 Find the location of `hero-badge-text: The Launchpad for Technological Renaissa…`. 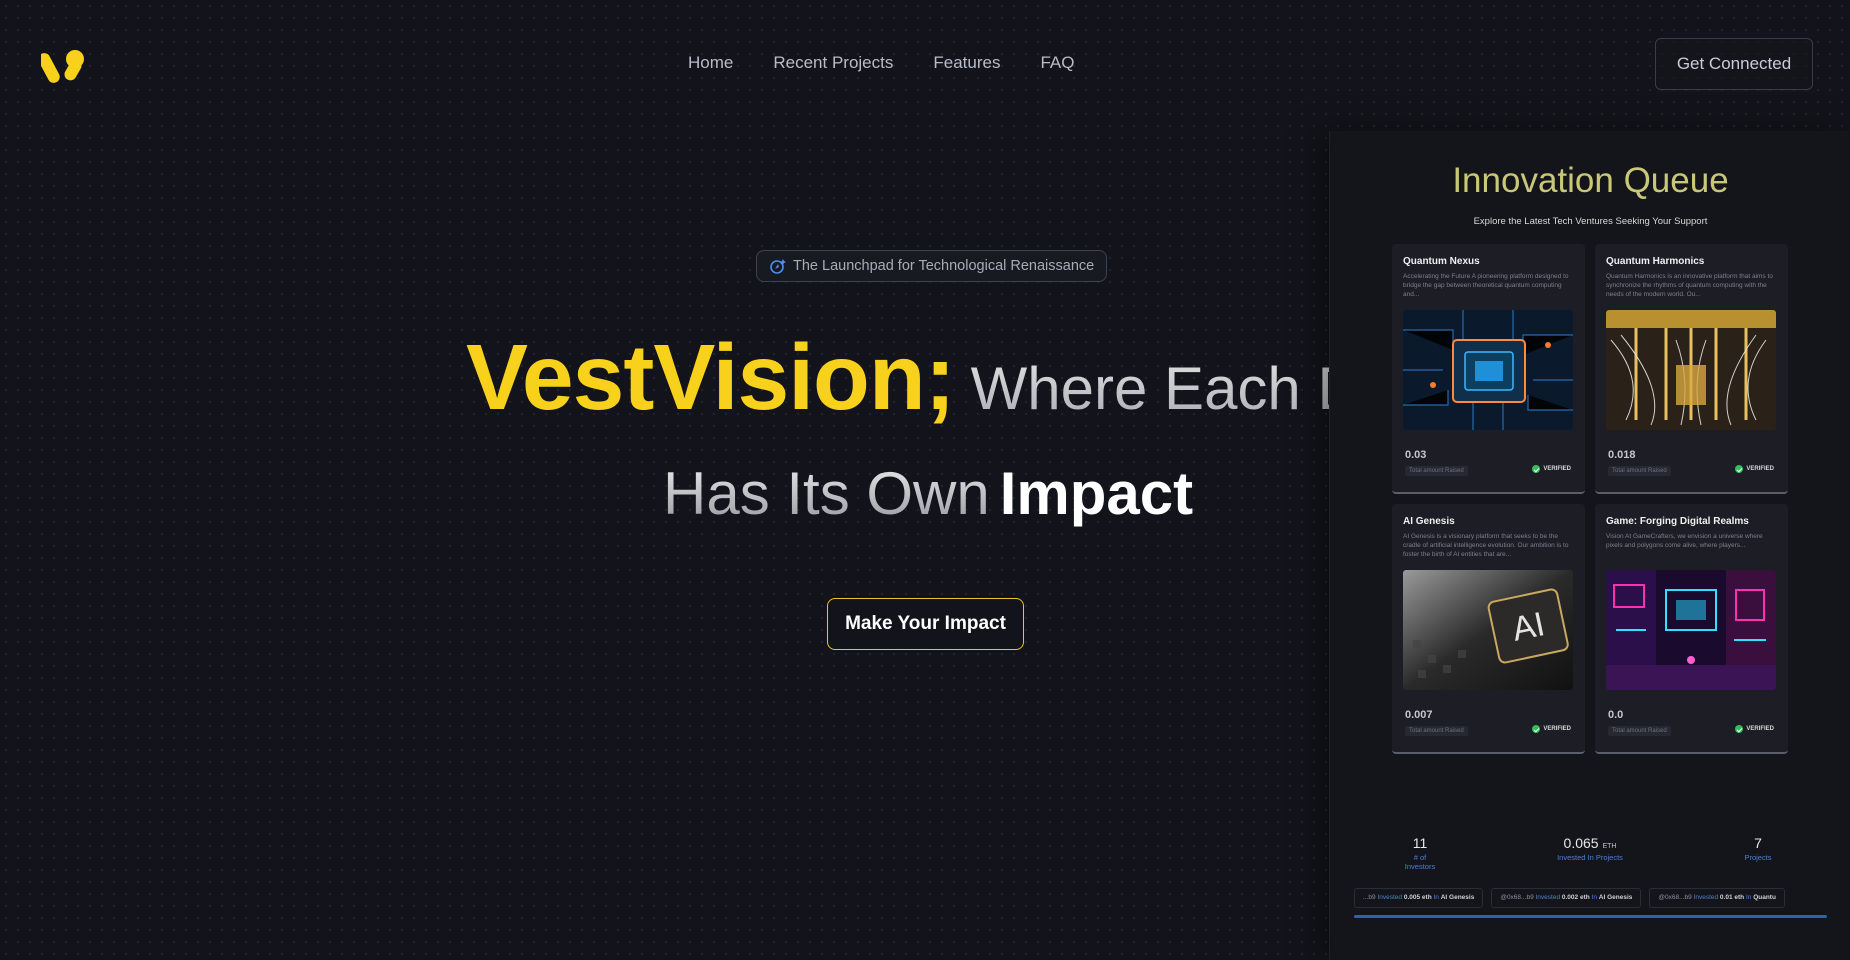

hero-badge-text: The Launchpad for Technological Renaissa… is located at coordinates (944, 266).